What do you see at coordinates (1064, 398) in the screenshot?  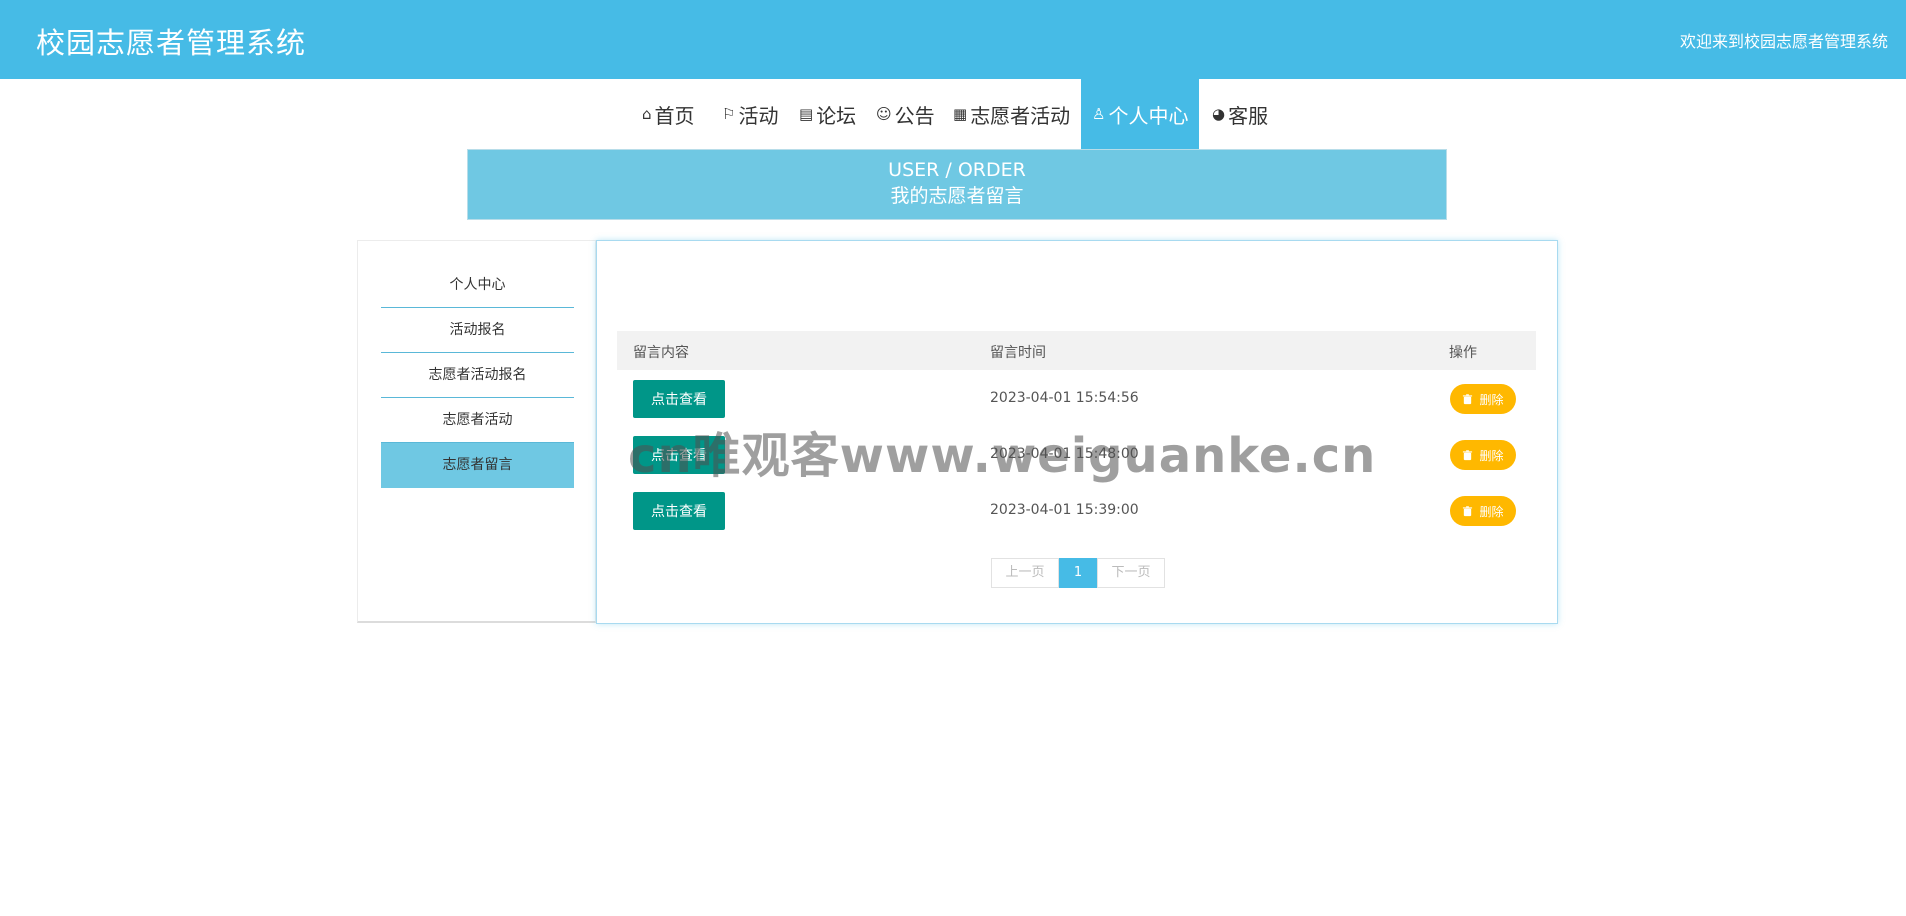 I see `message-time: 2023-04-01 15:54:56` at bounding box center [1064, 398].